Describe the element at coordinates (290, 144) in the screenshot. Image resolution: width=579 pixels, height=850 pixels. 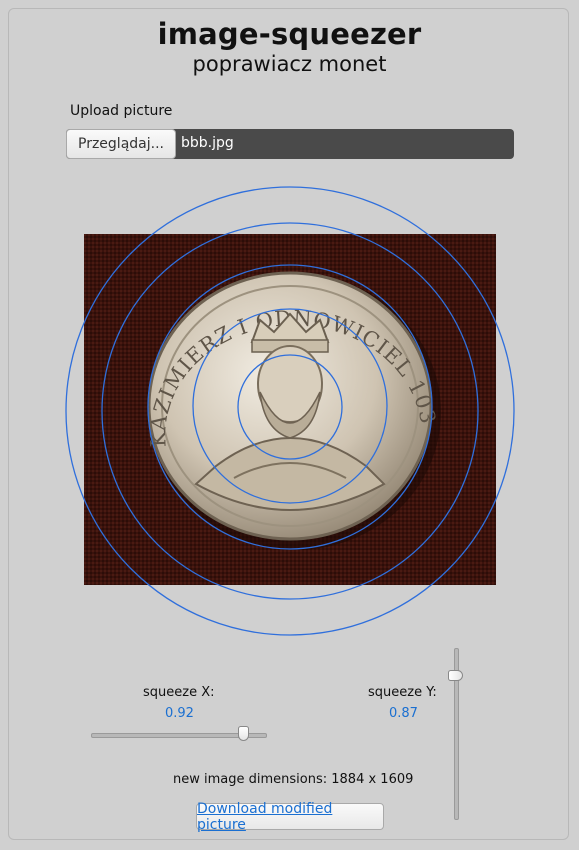
I see `file-input: Przeglądaj... bbb.jpg` at that location.